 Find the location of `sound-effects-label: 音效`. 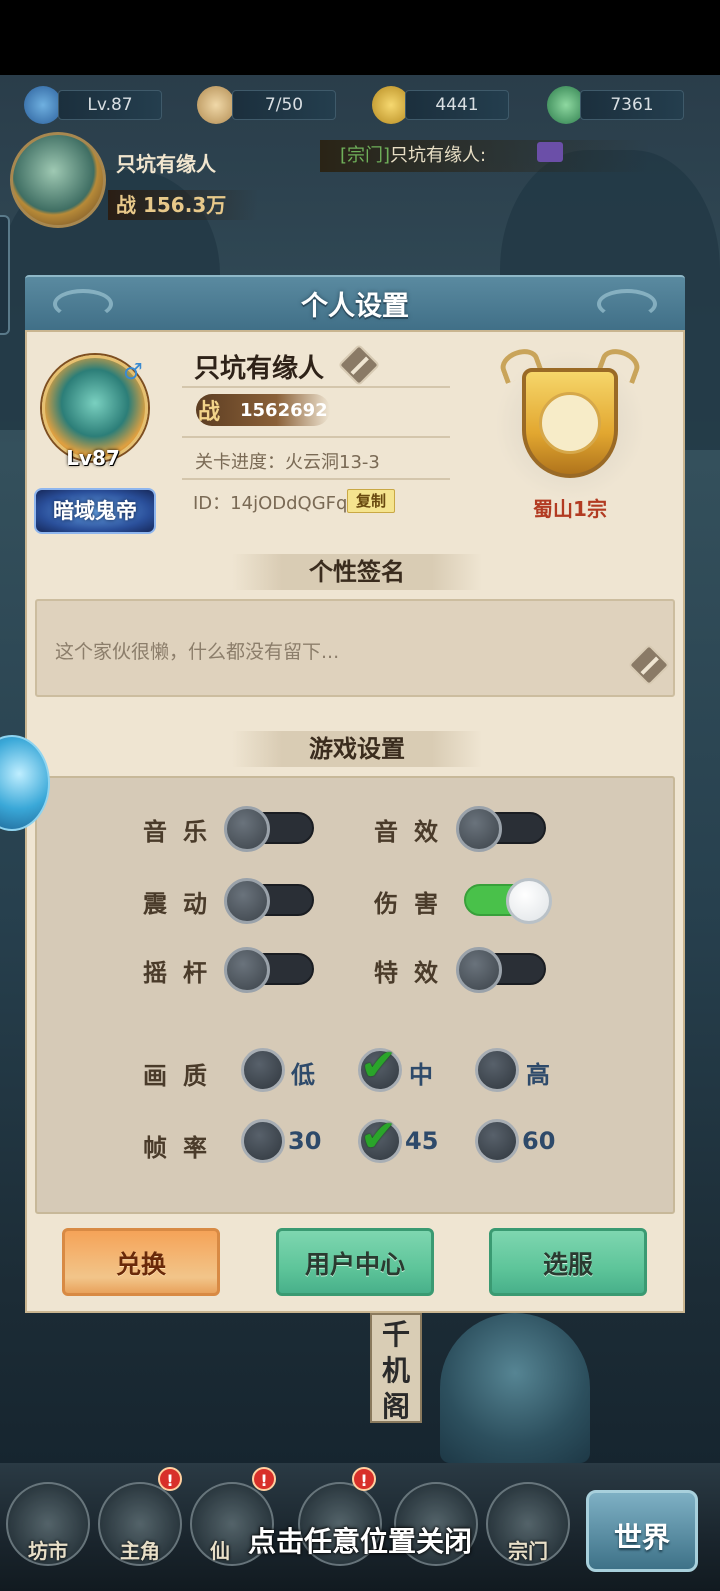

sound-effects-label: 音效 is located at coordinates (414, 832).